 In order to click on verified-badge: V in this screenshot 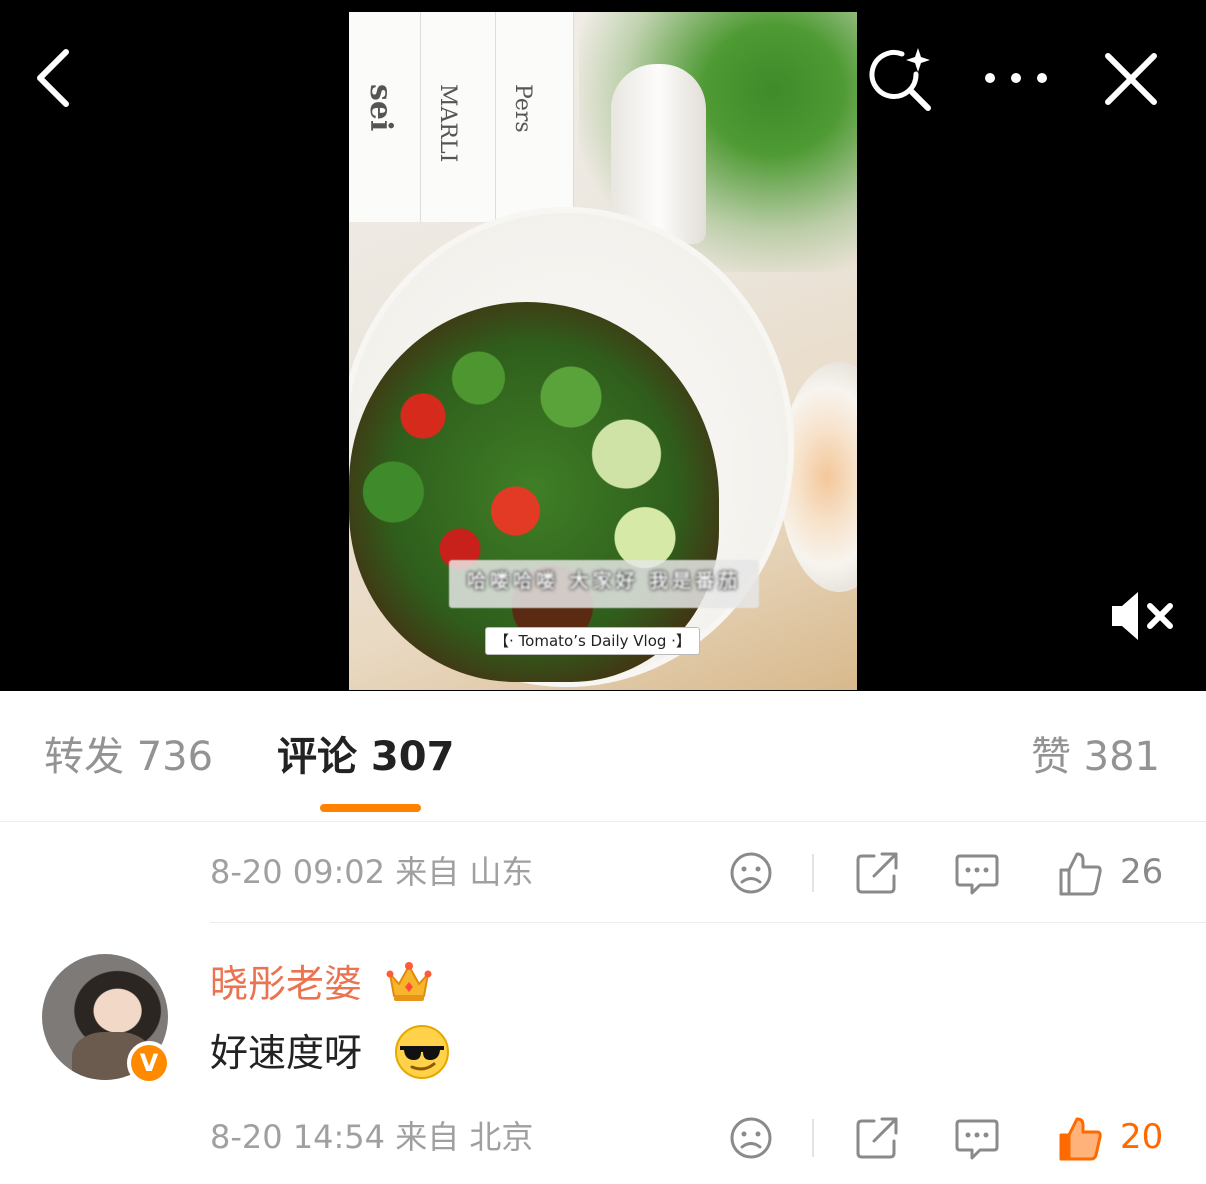, I will do `click(149, 1063)`.